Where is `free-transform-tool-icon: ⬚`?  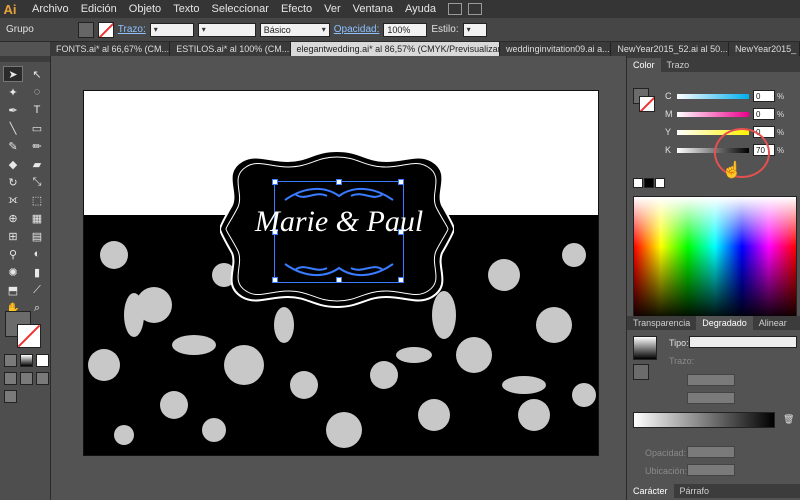 free-transform-tool-icon: ⬚ is located at coordinates (37, 200).